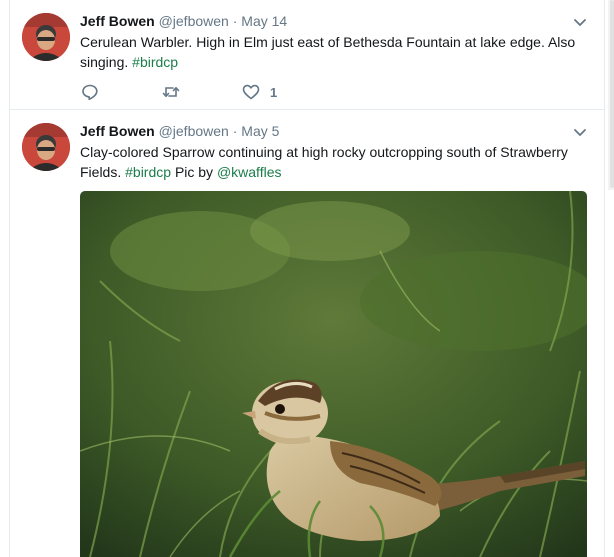  What do you see at coordinates (194, 172) in the screenshot?
I see `photo-credit-label: Pic by` at bounding box center [194, 172].